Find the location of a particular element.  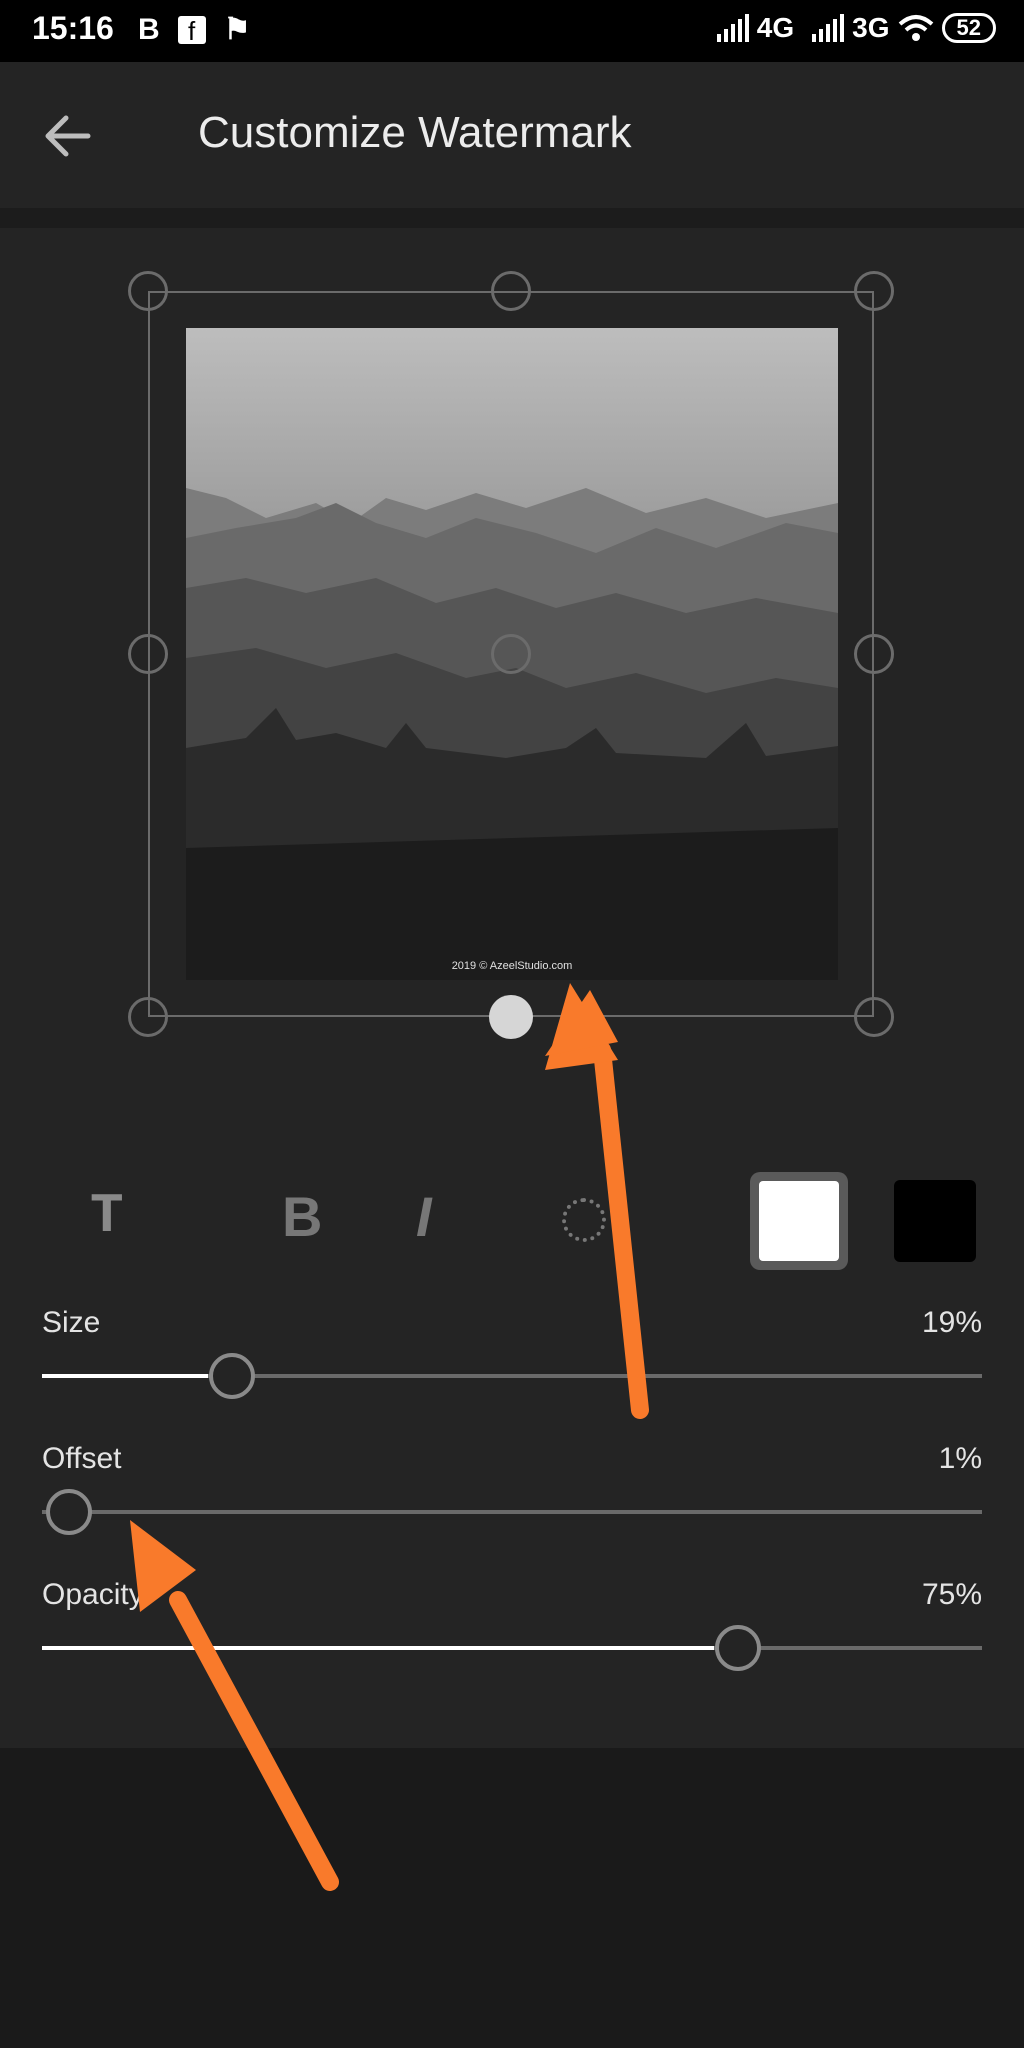

flag-icon: ⚑ is located at coordinates (237, 29).